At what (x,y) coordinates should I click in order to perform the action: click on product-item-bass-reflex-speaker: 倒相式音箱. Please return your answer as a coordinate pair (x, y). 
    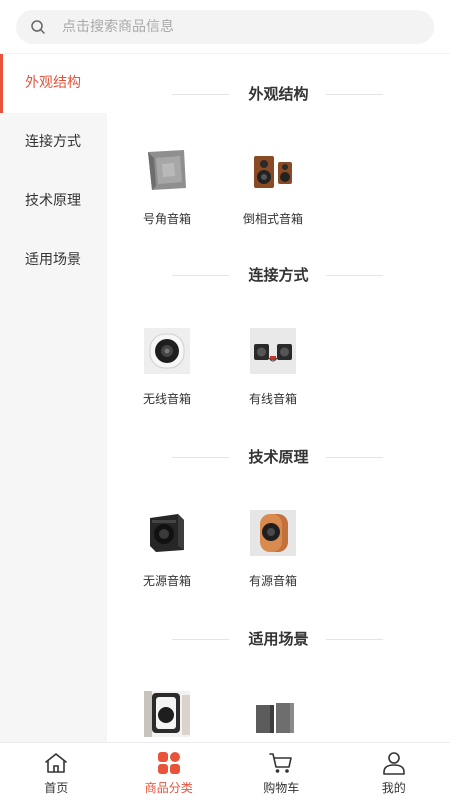
    Looking at the image, I should click on (273, 187).